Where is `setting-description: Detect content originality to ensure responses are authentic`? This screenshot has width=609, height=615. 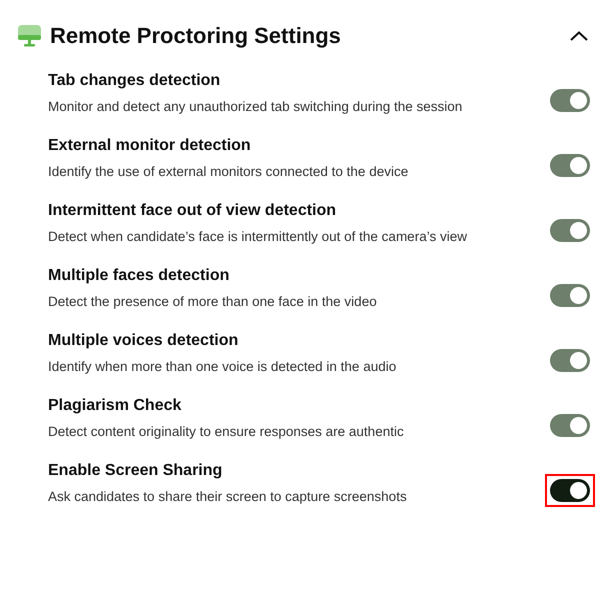 setting-description: Detect content originality to ensure responses are authentic is located at coordinates (226, 432).